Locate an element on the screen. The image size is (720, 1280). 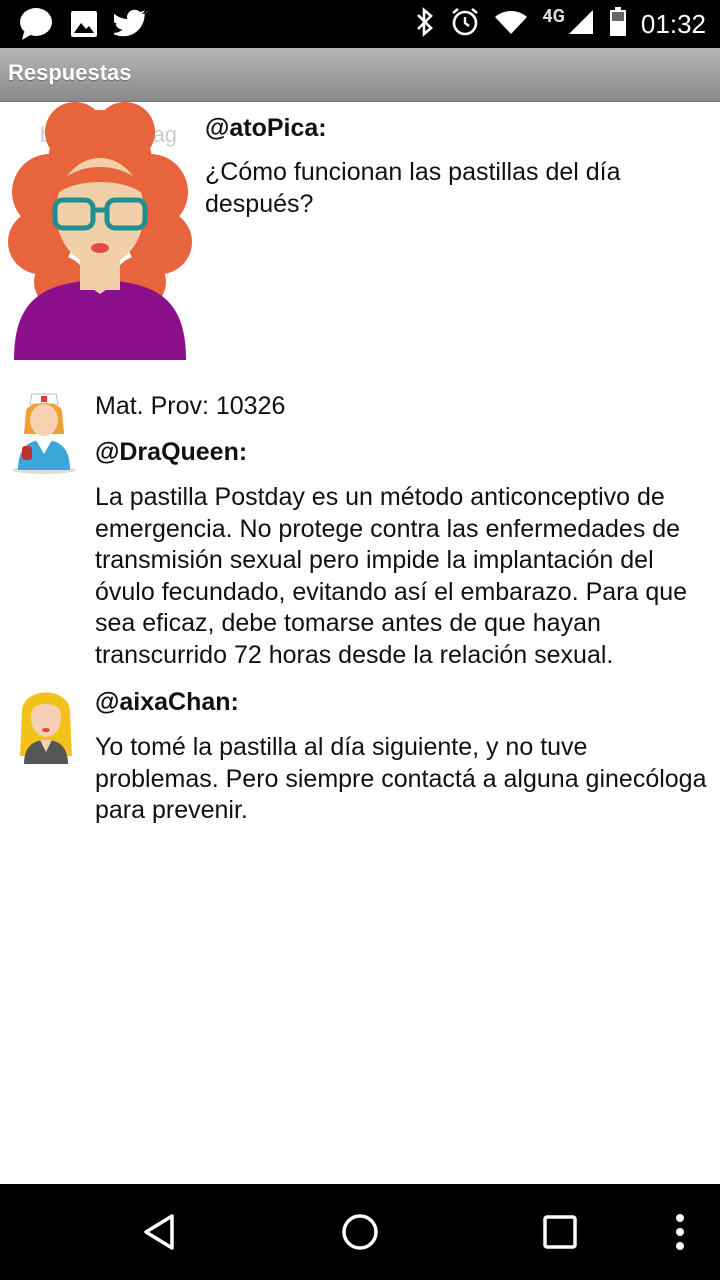
status-bar: 4G 01:32 is located at coordinates (360, 24).